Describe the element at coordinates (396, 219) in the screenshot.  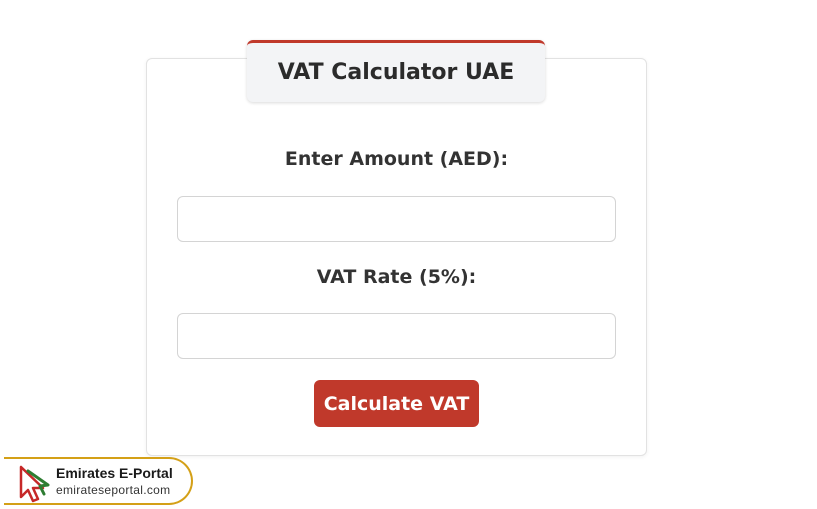
I see `amount-input` at that location.